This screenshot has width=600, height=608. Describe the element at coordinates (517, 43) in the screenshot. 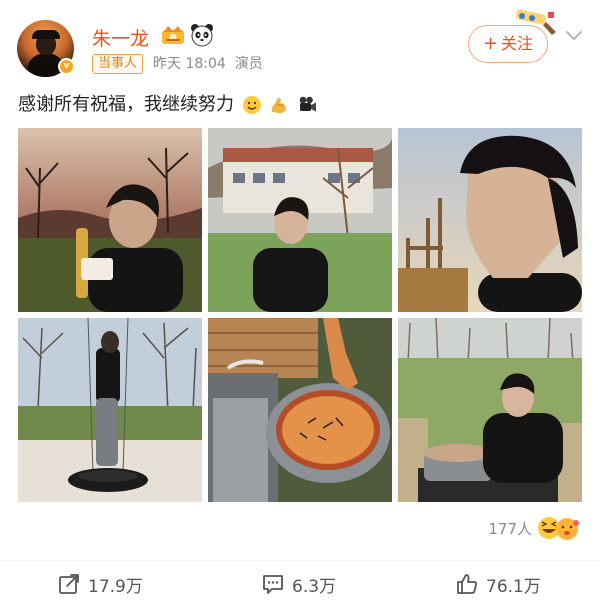

I see `follow-label: 关注` at that location.